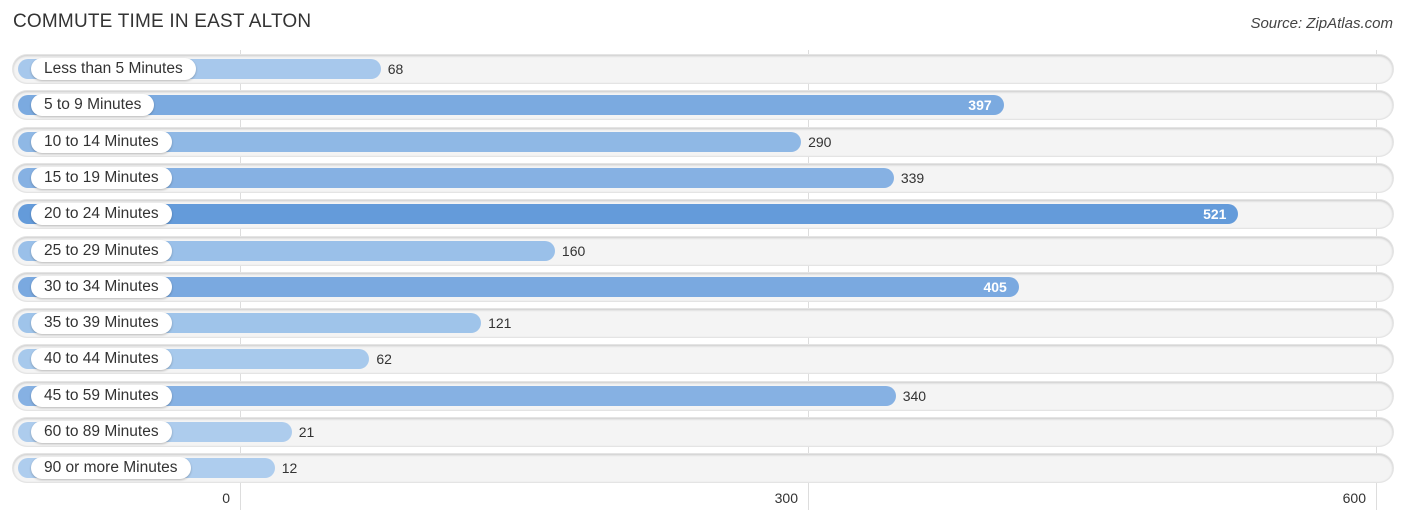  What do you see at coordinates (101, 142) in the screenshot?
I see `category-label: 10 to 14 Minutes` at bounding box center [101, 142].